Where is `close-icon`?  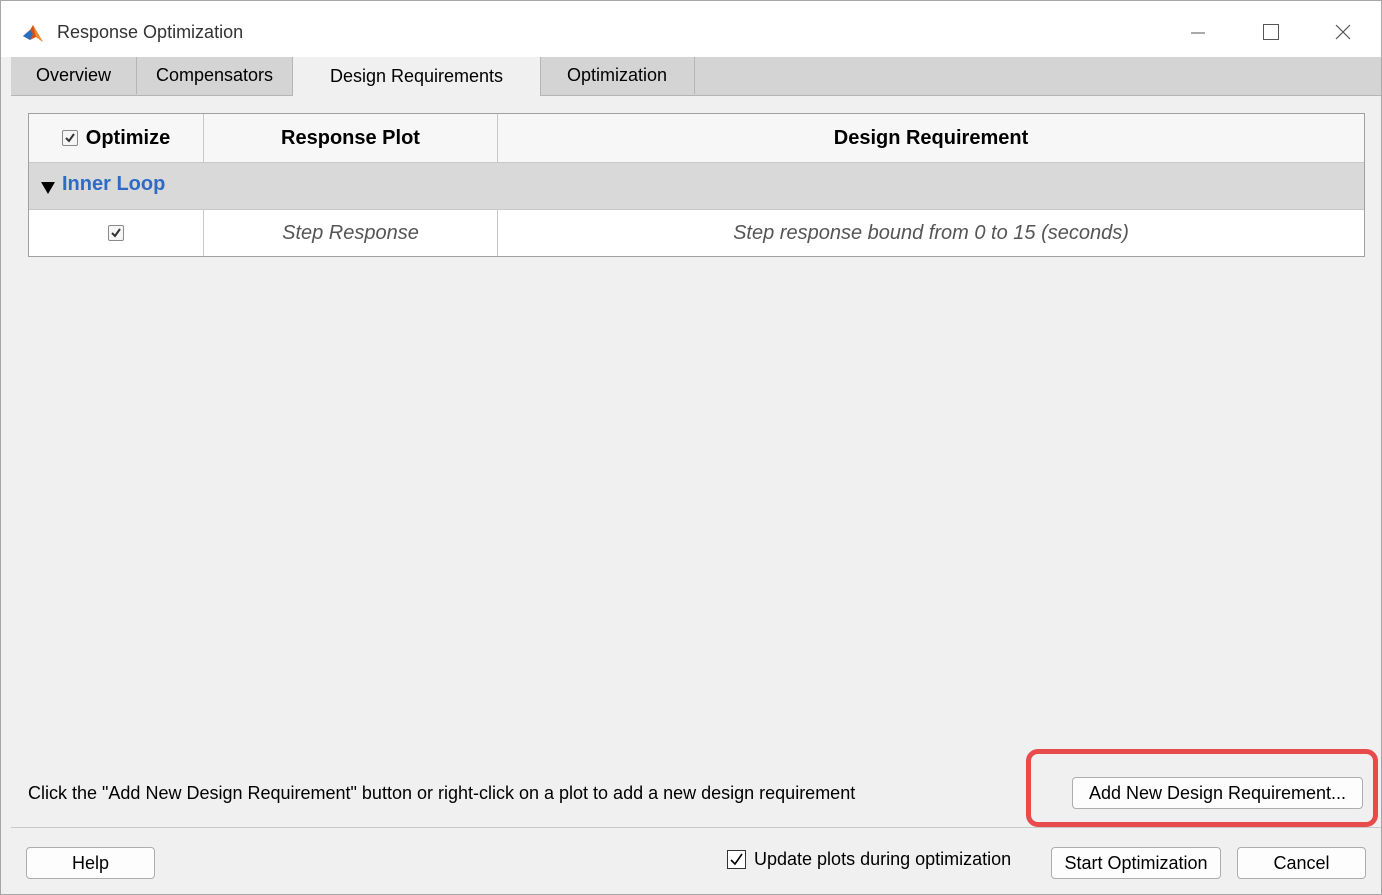
close-icon is located at coordinates (1343, 32).